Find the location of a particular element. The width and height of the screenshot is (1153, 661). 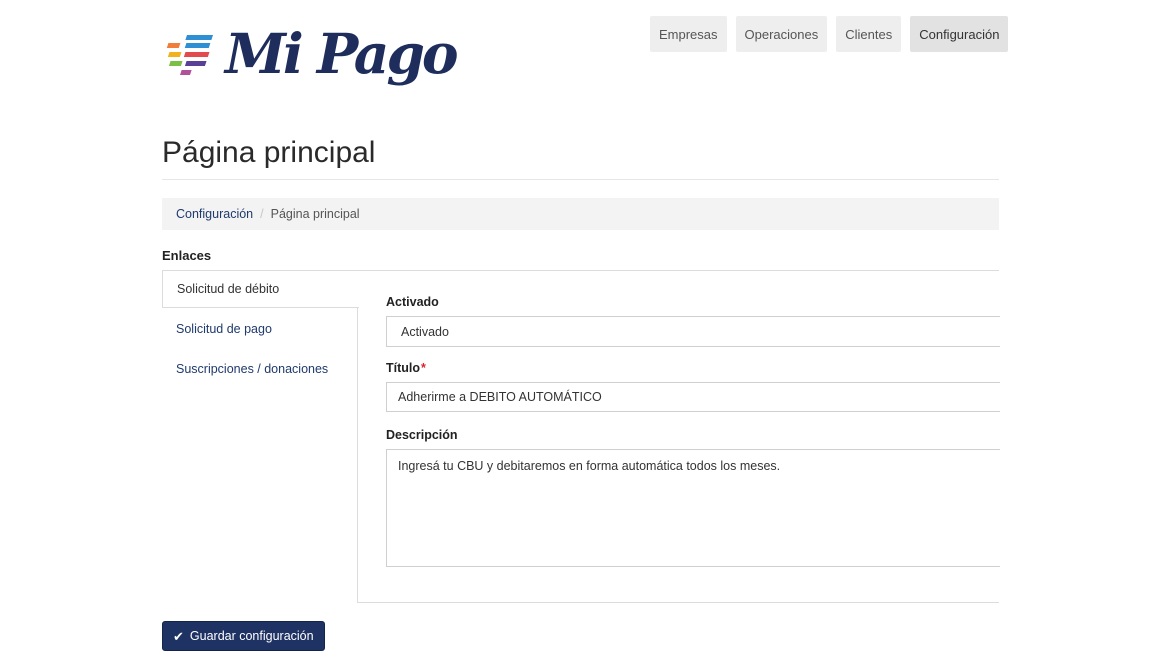

brand-logo: Mi Pago is located at coordinates (312, 62).